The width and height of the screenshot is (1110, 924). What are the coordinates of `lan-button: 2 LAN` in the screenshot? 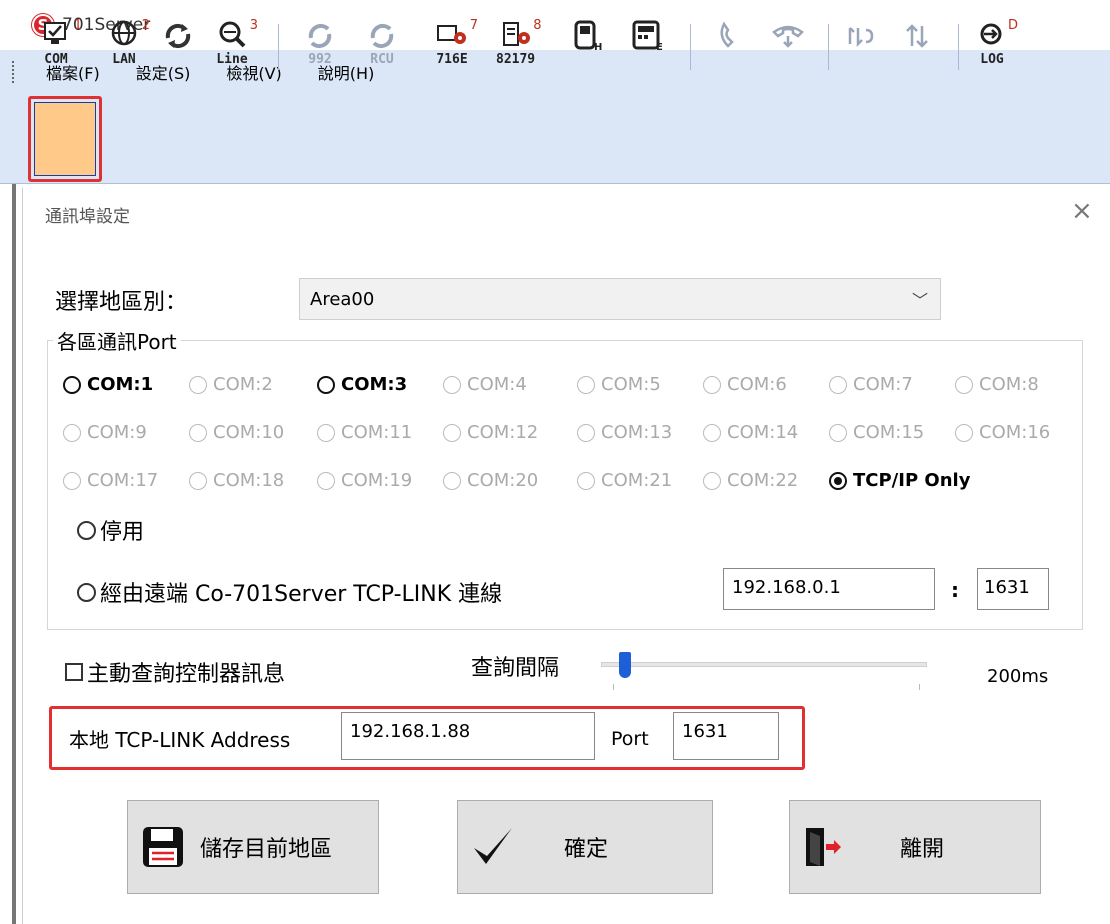 It's located at (128, 48).